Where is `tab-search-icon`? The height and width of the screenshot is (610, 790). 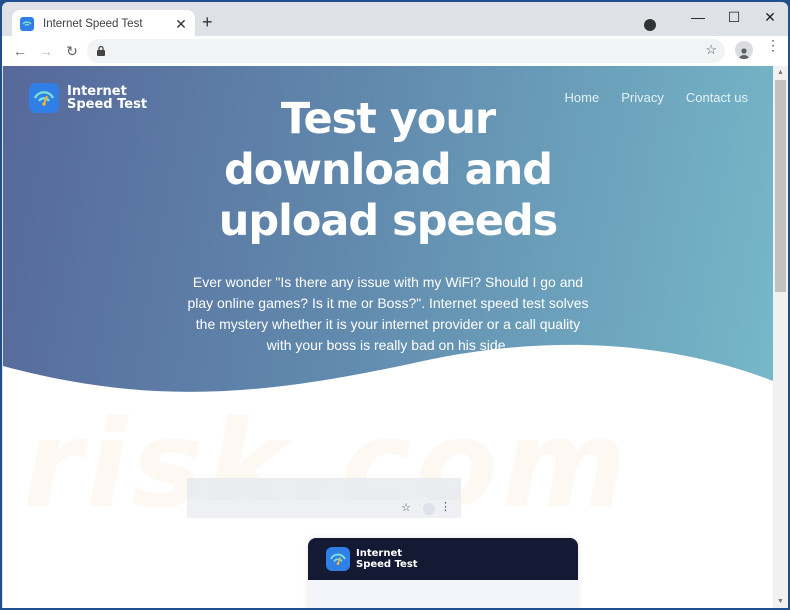 tab-search-icon is located at coordinates (650, 25).